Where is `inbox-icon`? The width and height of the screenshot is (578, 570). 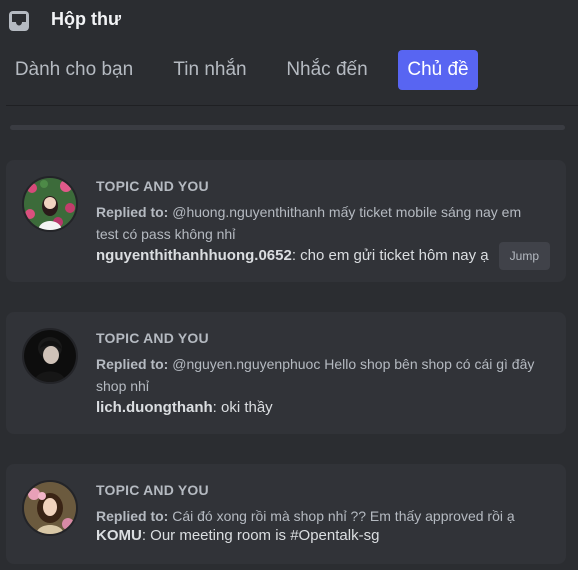 inbox-icon is located at coordinates (19, 21).